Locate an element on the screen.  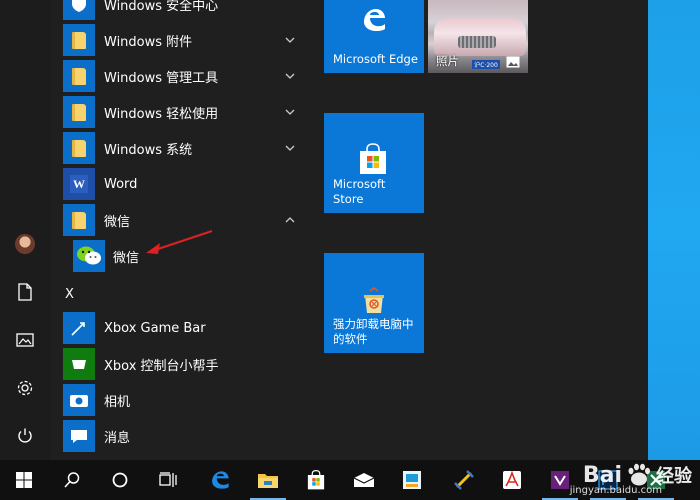
mail-icon is located at coordinates (364, 480).